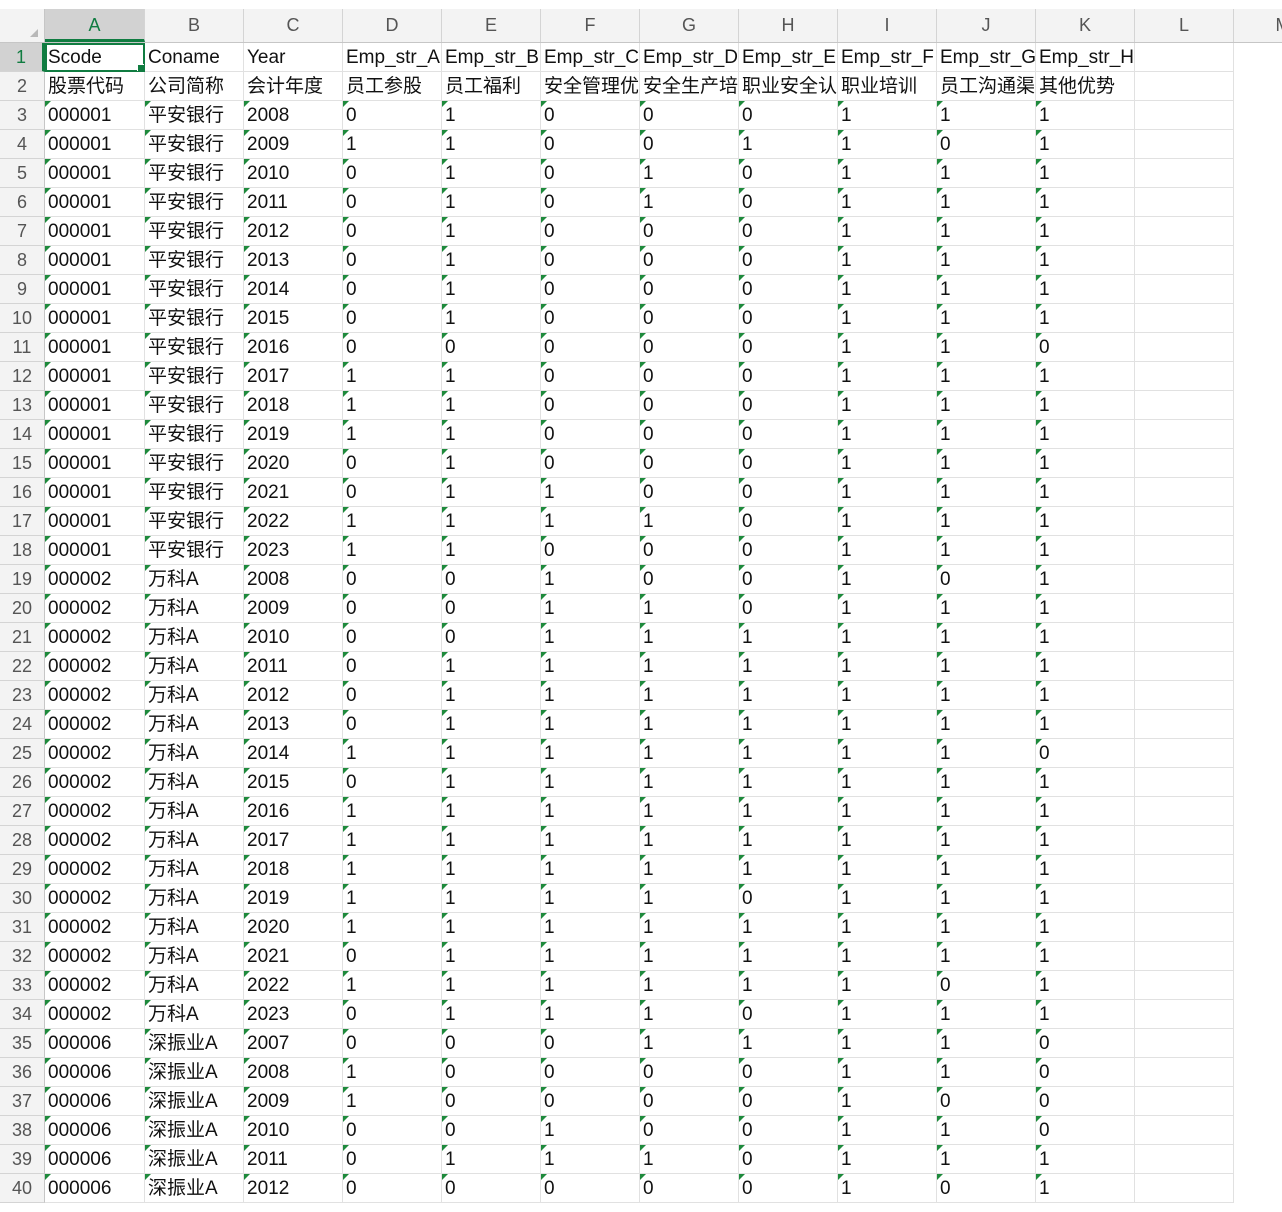  I want to click on cell-b18: 平安银行, so click(194, 550).